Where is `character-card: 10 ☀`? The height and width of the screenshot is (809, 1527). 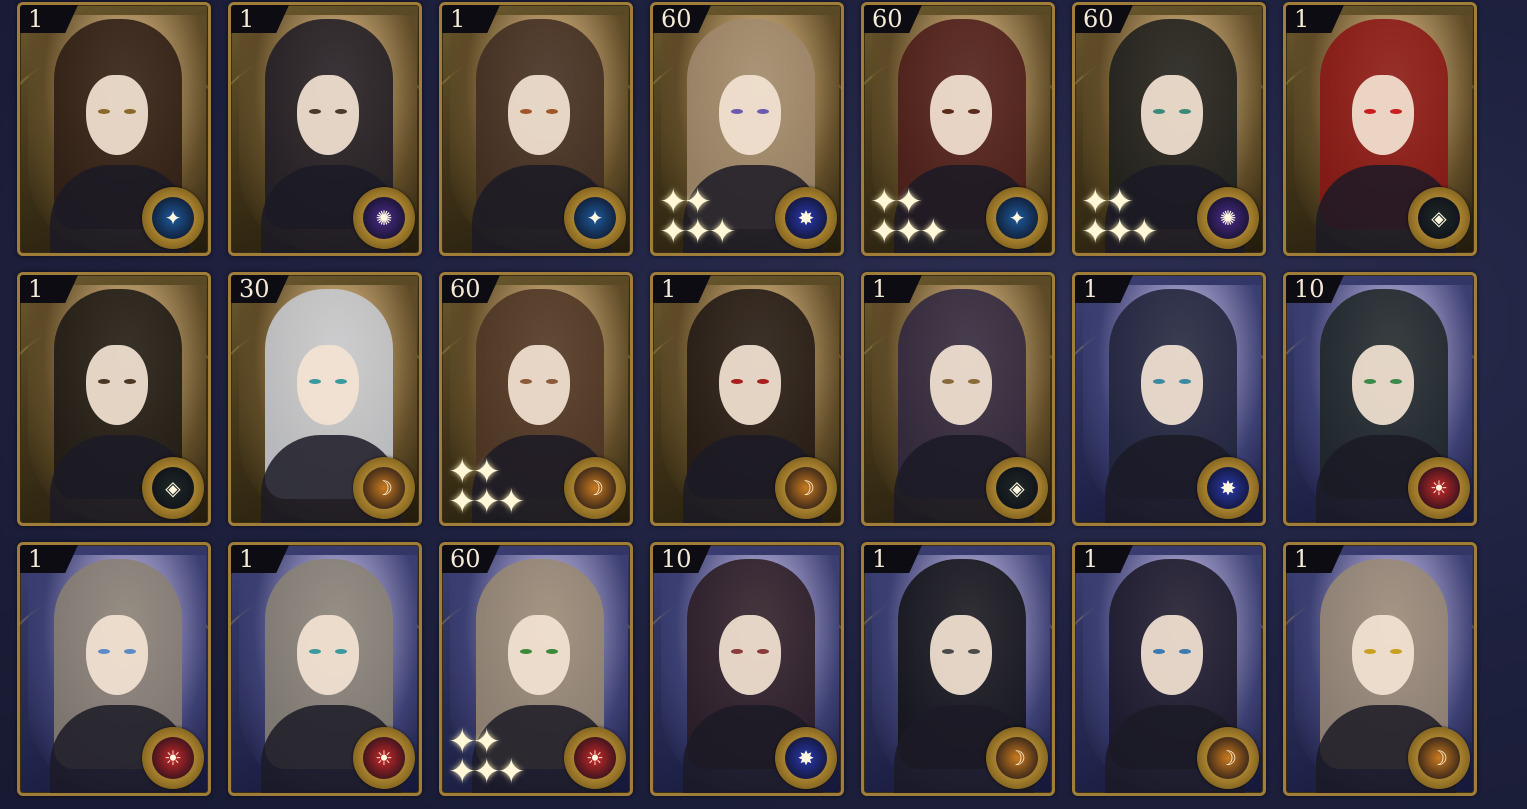
character-card: 10 ☀ is located at coordinates (1380, 399).